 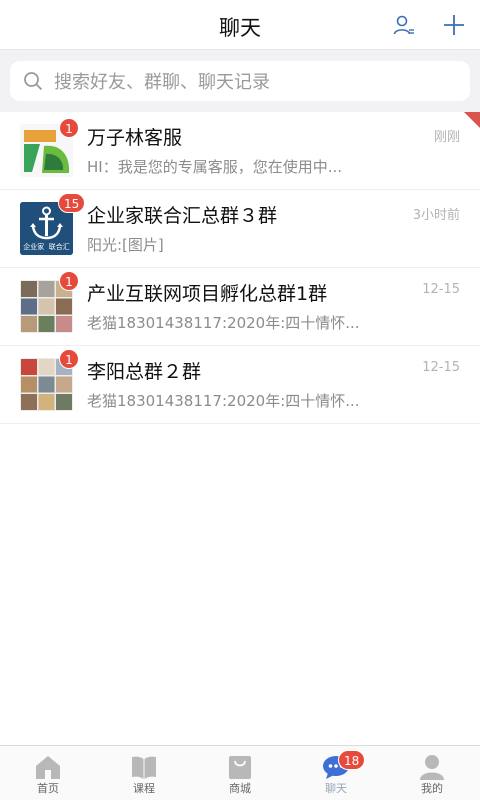 I want to click on chat-row-customer-service: 1 万子林客服 HI：我是您的专属客服，您在使用中... 刚刚, so click(x=240, y=151).